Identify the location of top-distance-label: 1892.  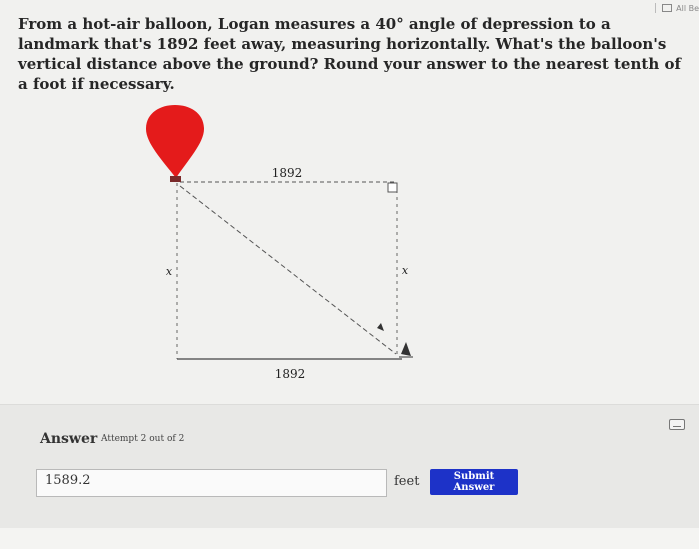
(287, 173).